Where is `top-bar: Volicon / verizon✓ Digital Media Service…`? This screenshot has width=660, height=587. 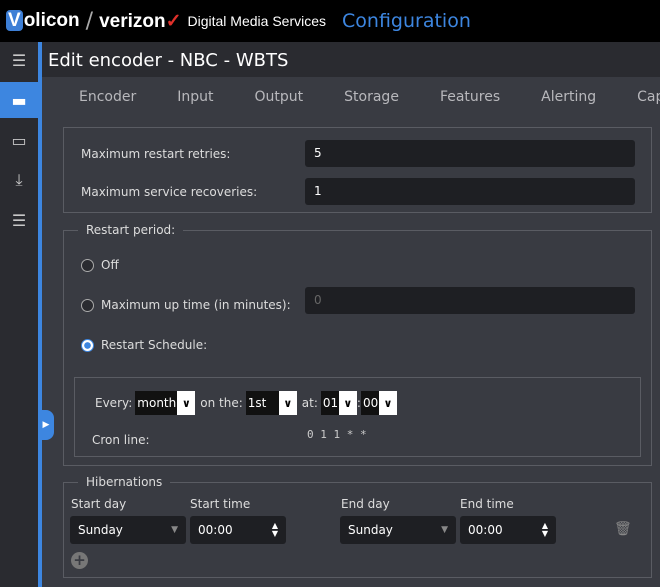 top-bar: Volicon / verizon✓ Digital Media Service… is located at coordinates (330, 21).